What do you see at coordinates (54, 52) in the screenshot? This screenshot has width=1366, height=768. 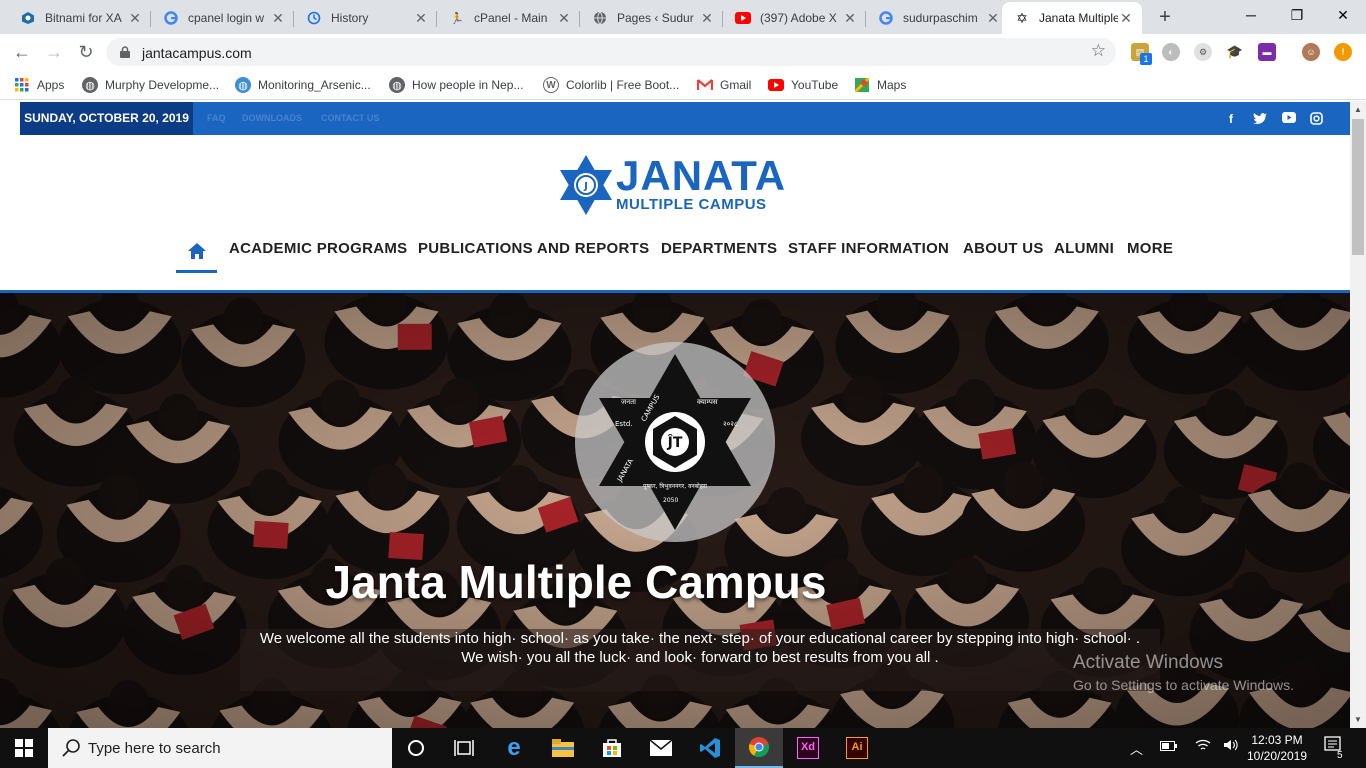 I see `forward-button: →` at bounding box center [54, 52].